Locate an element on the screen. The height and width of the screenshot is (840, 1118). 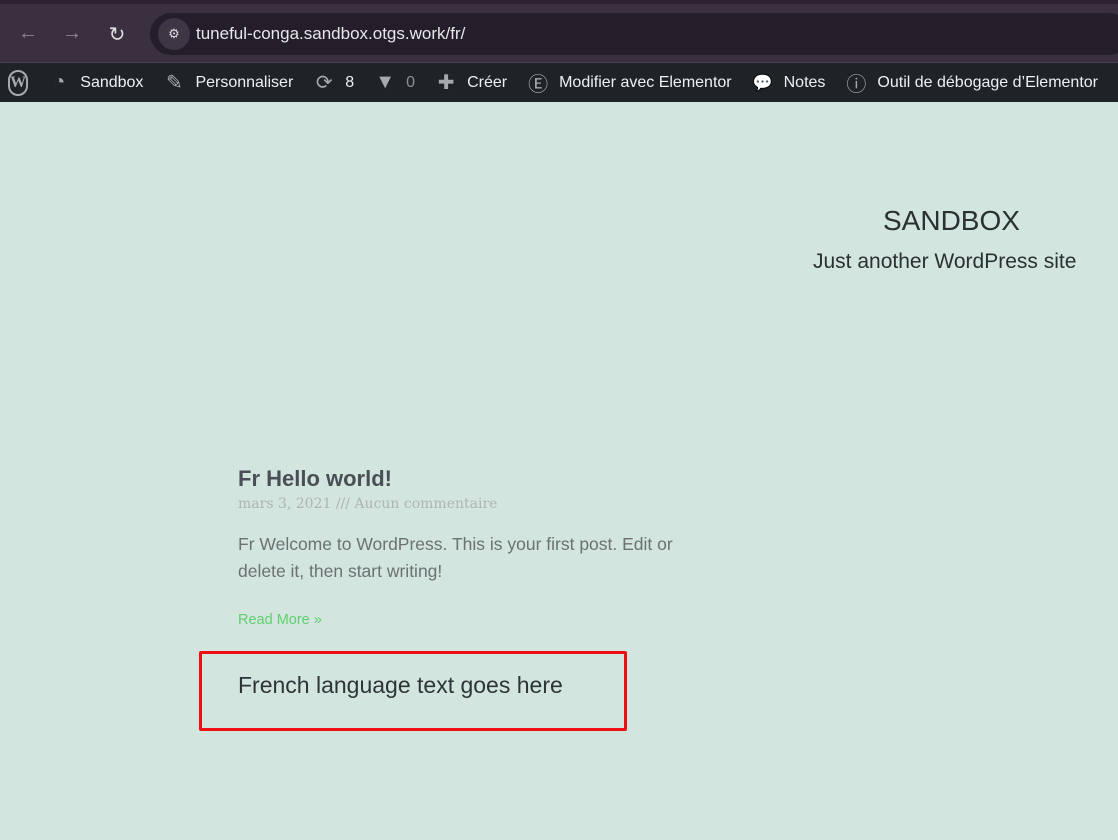
brush-icon: ✎ is located at coordinates (174, 83).